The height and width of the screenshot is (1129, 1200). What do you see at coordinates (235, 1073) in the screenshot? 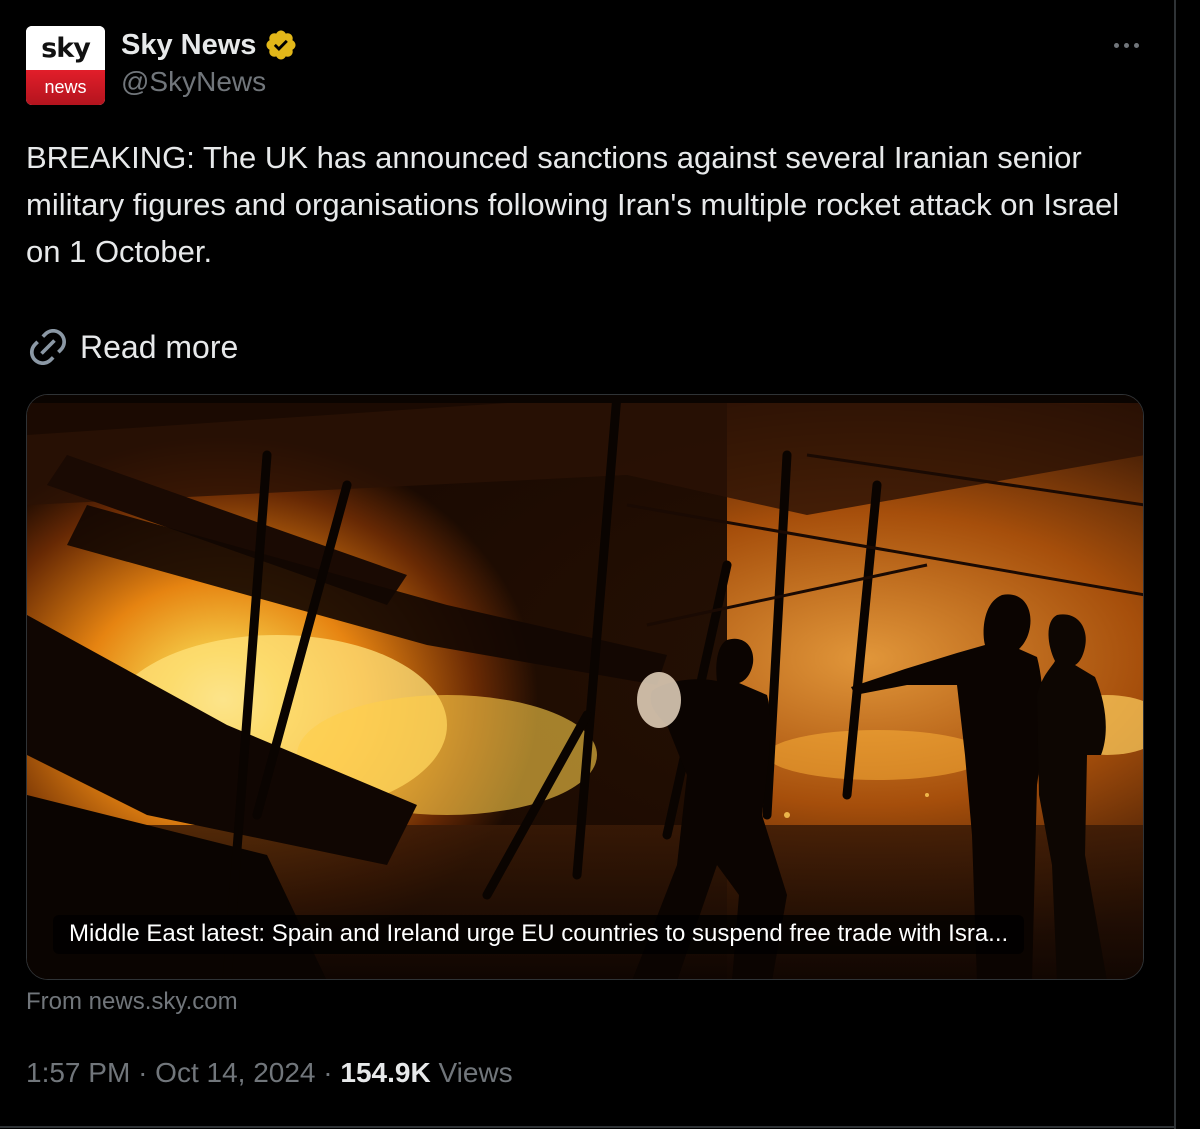
I see `tweet-date: Oct 14, 2024` at bounding box center [235, 1073].